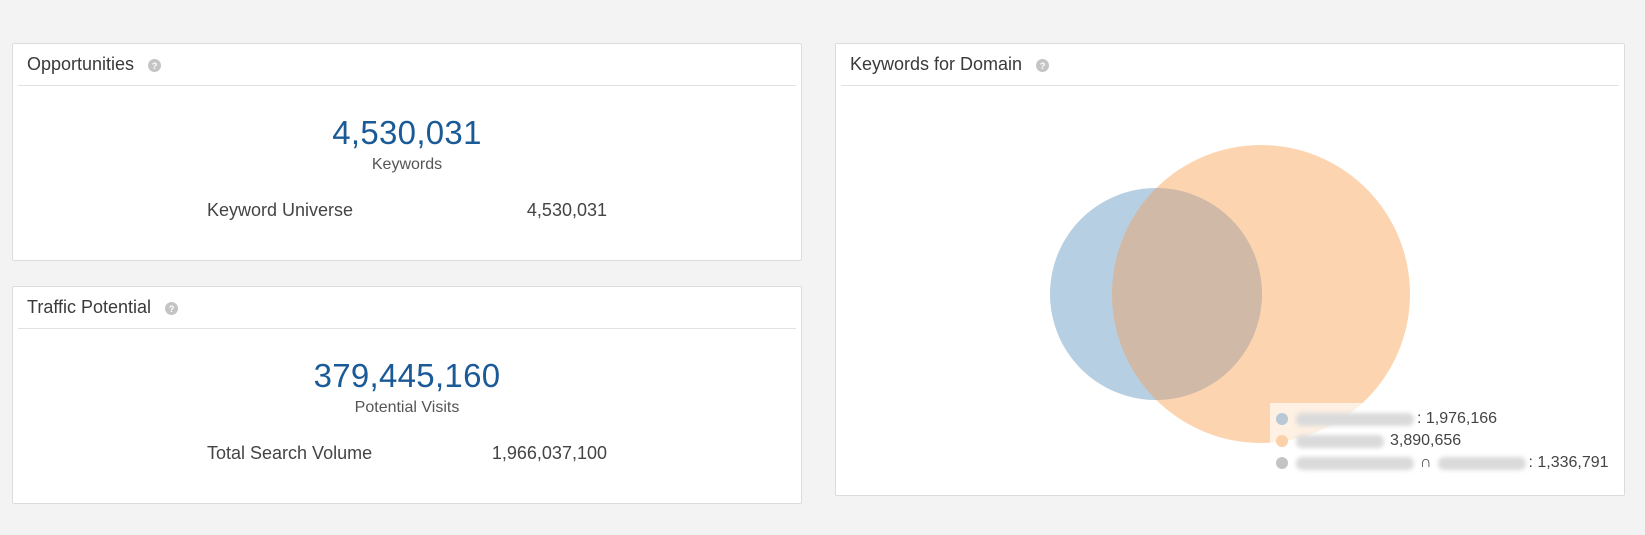  I want to click on legend-item-set-b: 3,890,656, so click(1368, 441).